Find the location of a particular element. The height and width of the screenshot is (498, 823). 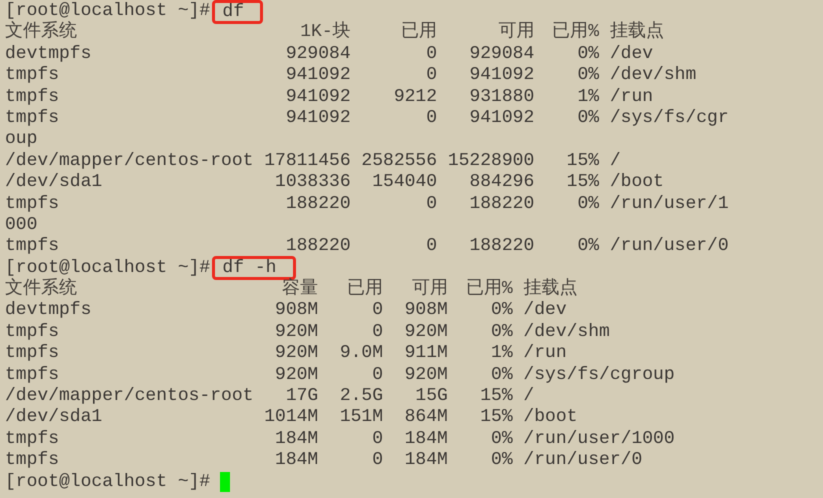

table-cell: 17811456 is located at coordinates (307, 161).